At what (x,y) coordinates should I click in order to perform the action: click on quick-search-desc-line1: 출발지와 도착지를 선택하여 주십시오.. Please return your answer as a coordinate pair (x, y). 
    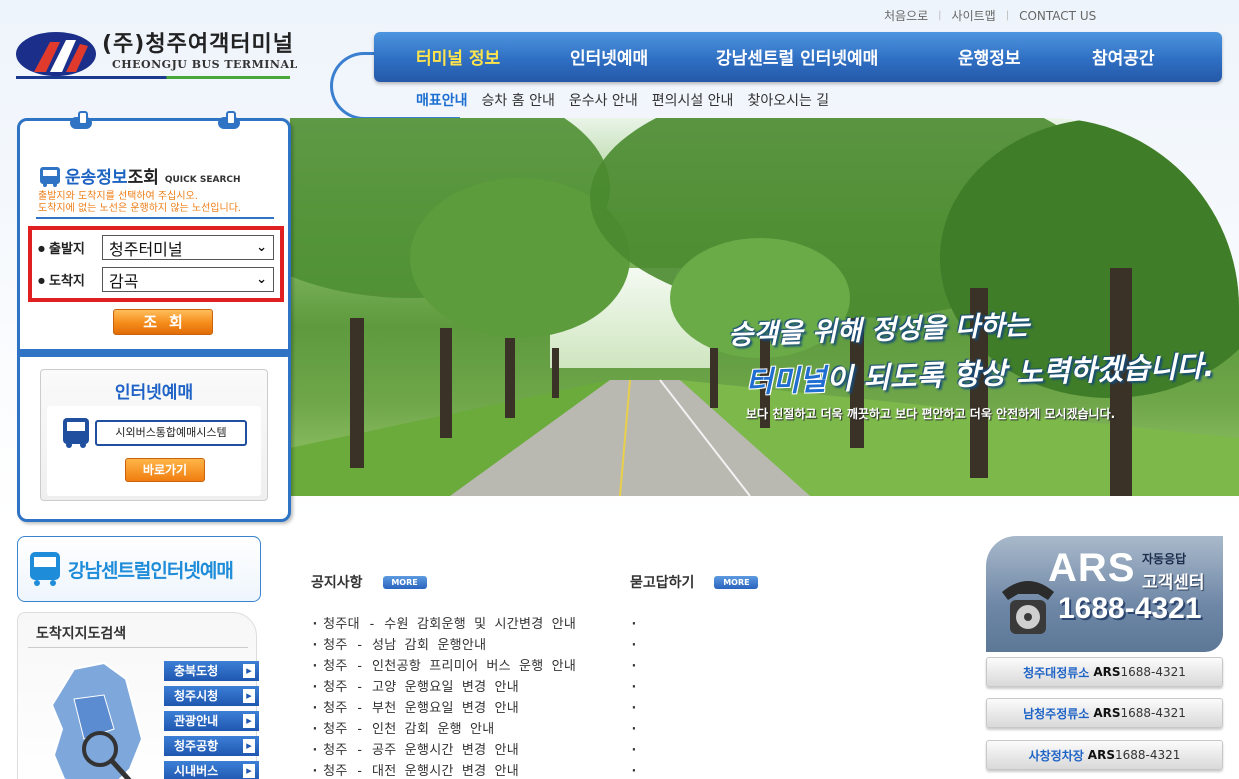
    Looking at the image, I should click on (118, 196).